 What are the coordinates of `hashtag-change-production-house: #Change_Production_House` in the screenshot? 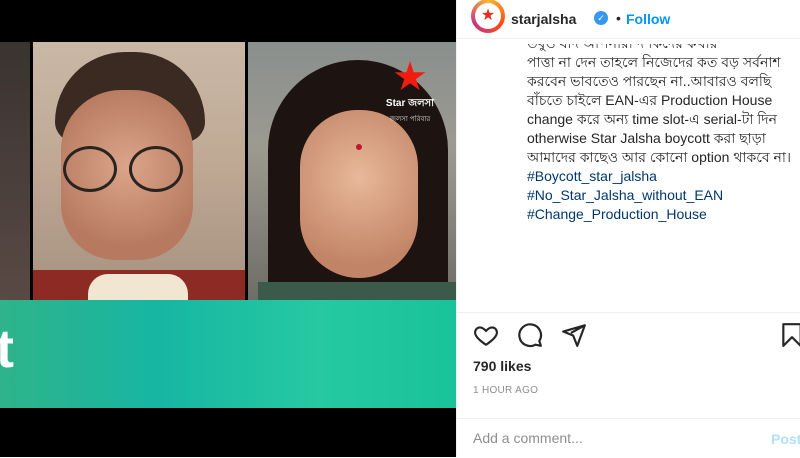 It's located at (662, 214).